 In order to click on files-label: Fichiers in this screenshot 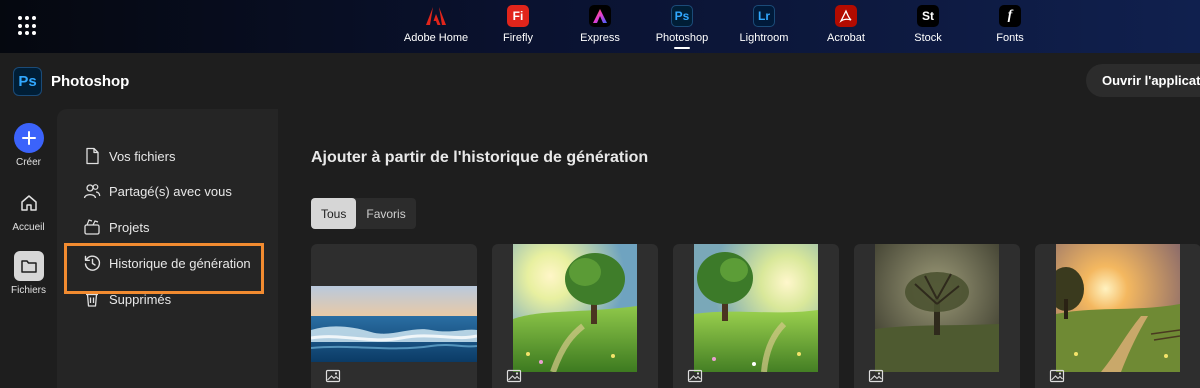, I will do `click(28, 290)`.